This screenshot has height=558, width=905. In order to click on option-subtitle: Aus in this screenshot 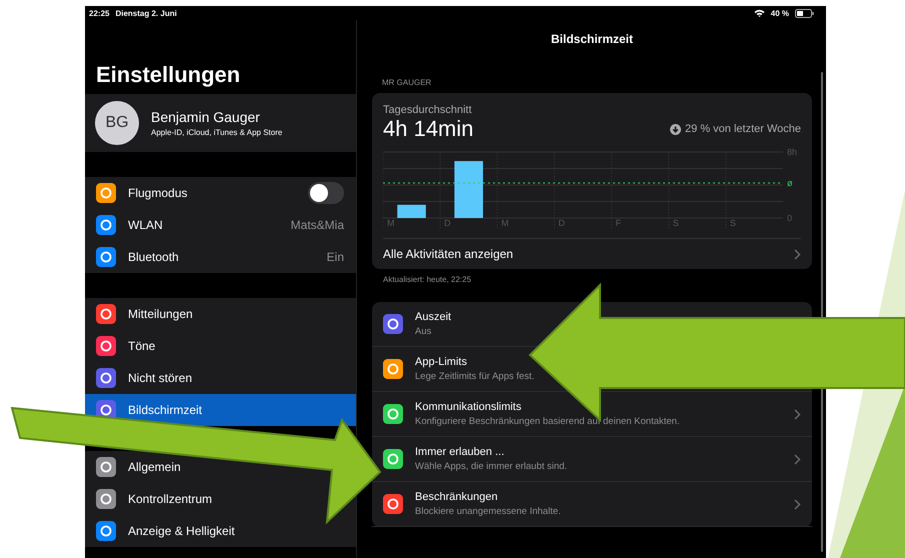, I will do `click(423, 331)`.